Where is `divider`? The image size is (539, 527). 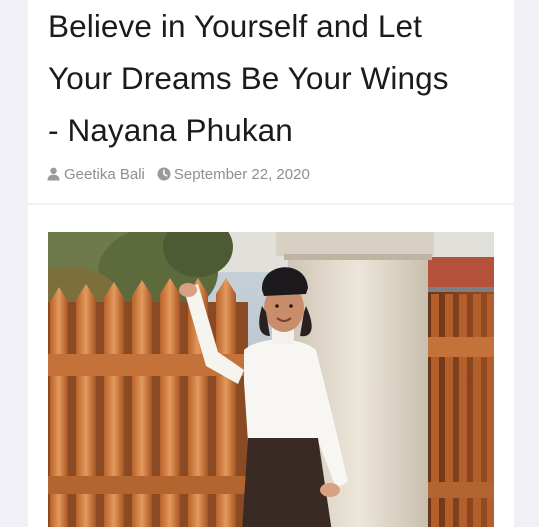
divider is located at coordinates (271, 204).